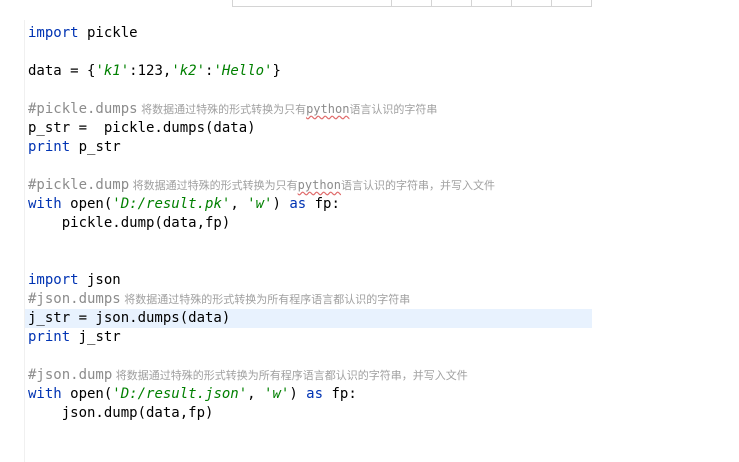 The image size is (739, 462). What do you see at coordinates (418, 185) in the screenshot?
I see `comment-text: 语言认识的字符串，并写入文件` at bounding box center [418, 185].